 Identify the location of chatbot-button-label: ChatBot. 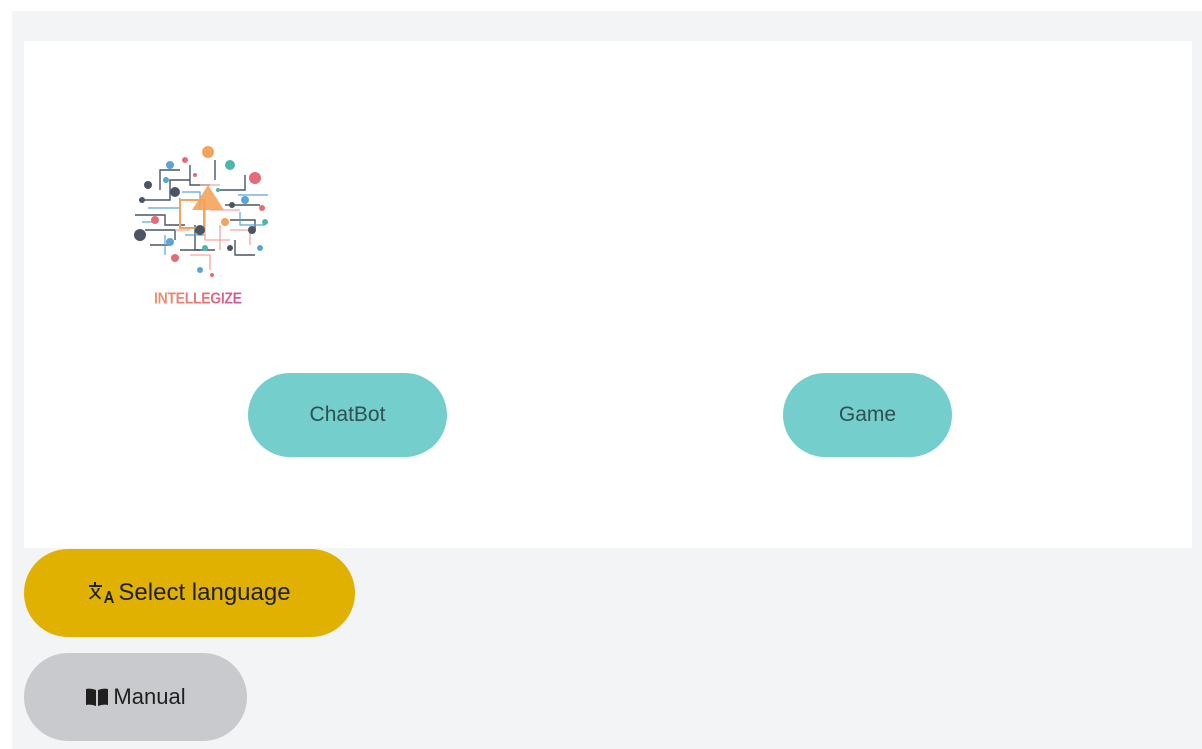
(347, 414).